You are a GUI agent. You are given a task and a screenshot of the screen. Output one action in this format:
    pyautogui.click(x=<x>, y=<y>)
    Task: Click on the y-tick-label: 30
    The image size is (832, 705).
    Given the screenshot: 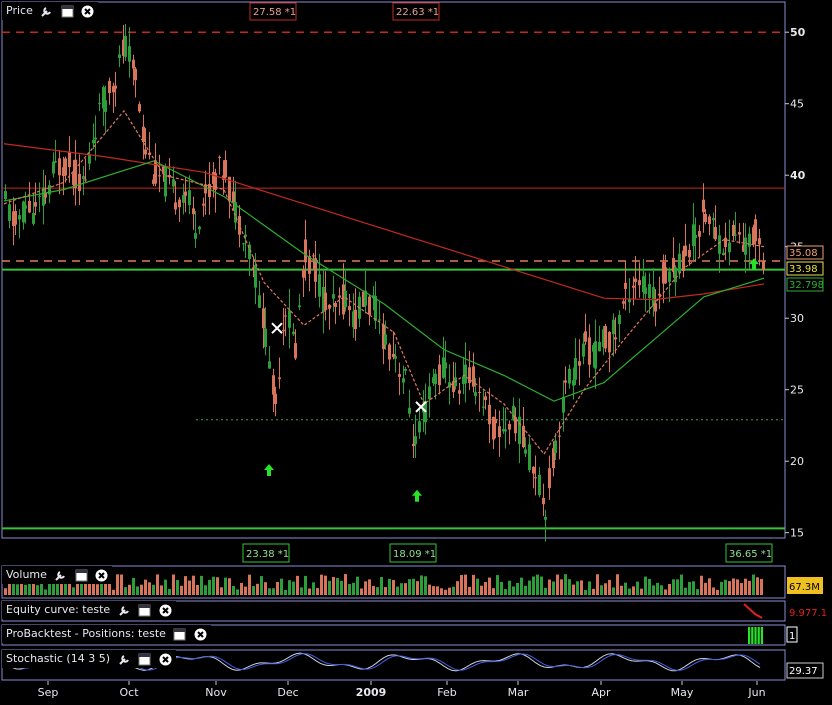 What is the action you would take?
    pyautogui.click(x=797, y=318)
    